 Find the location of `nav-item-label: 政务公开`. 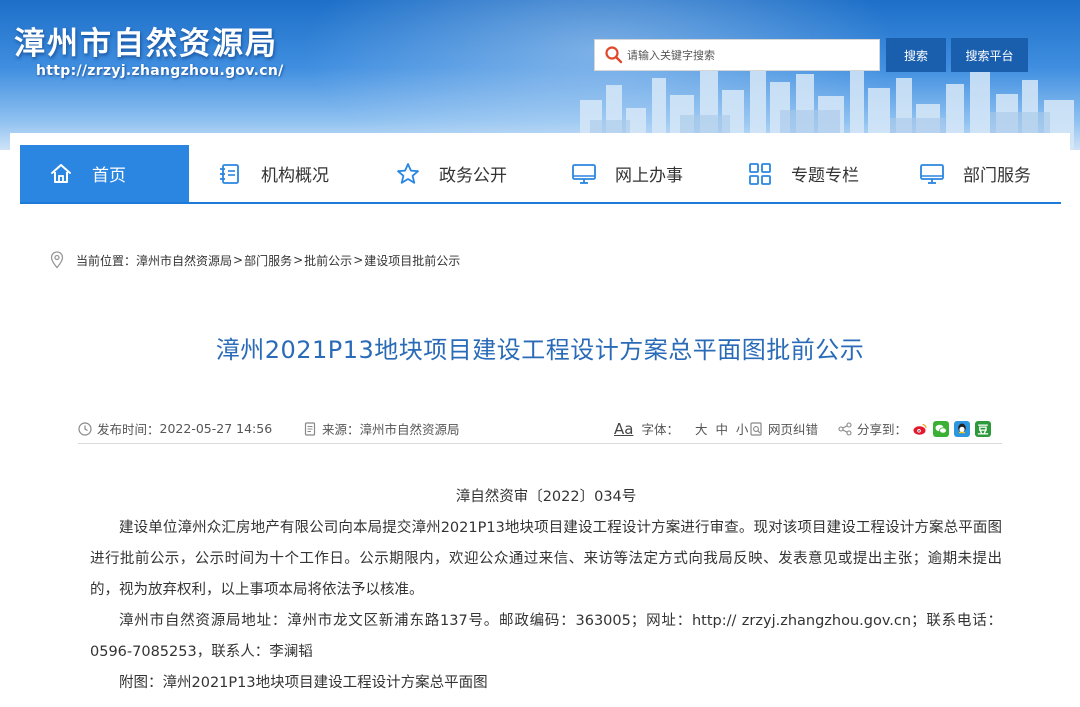

nav-item-label: 政务公开 is located at coordinates (473, 176).